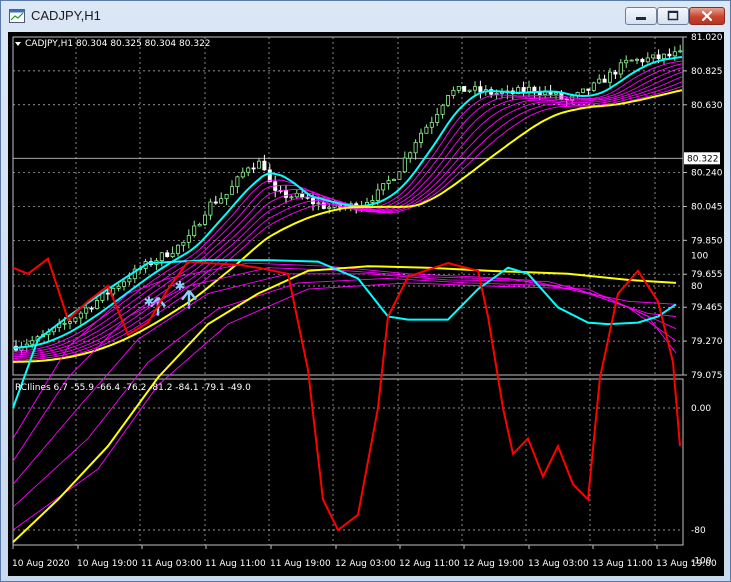 Image resolution: width=731 pixels, height=582 pixels. Describe the element at coordinates (18, 44) in the screenshot. I see `dropdown-triangle-icon` at that location.